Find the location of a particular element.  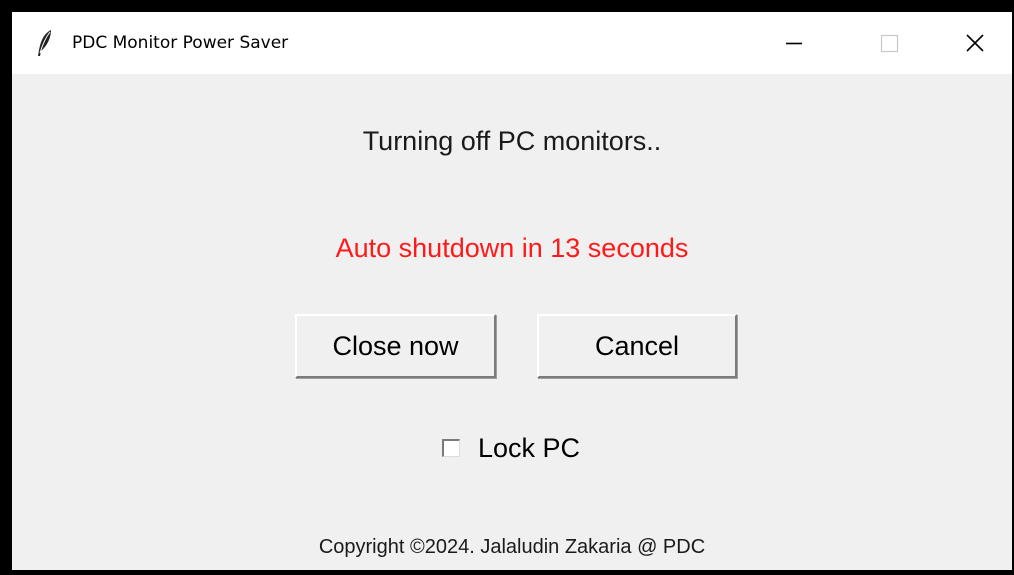

minimize-button is located at coordinates (792, 43).